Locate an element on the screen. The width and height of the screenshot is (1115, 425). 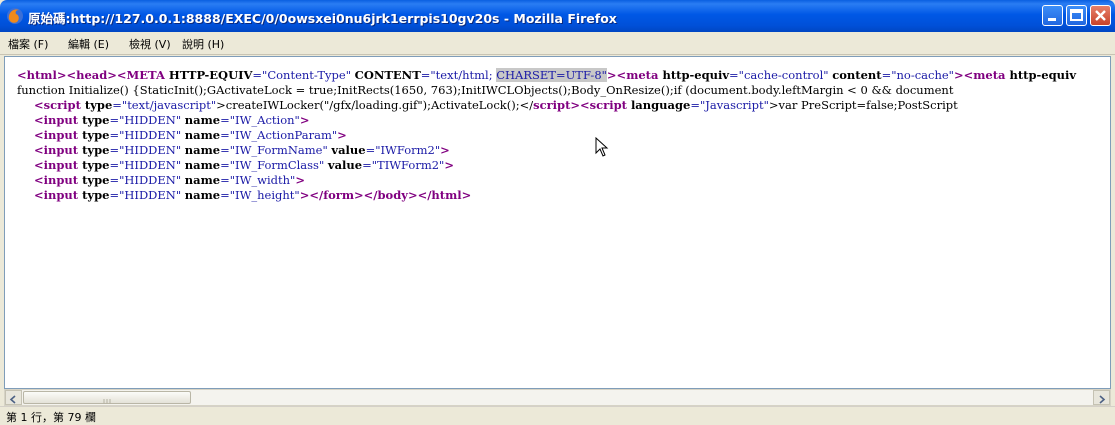
scroll-right-button is located at coordinates (1101, 397).